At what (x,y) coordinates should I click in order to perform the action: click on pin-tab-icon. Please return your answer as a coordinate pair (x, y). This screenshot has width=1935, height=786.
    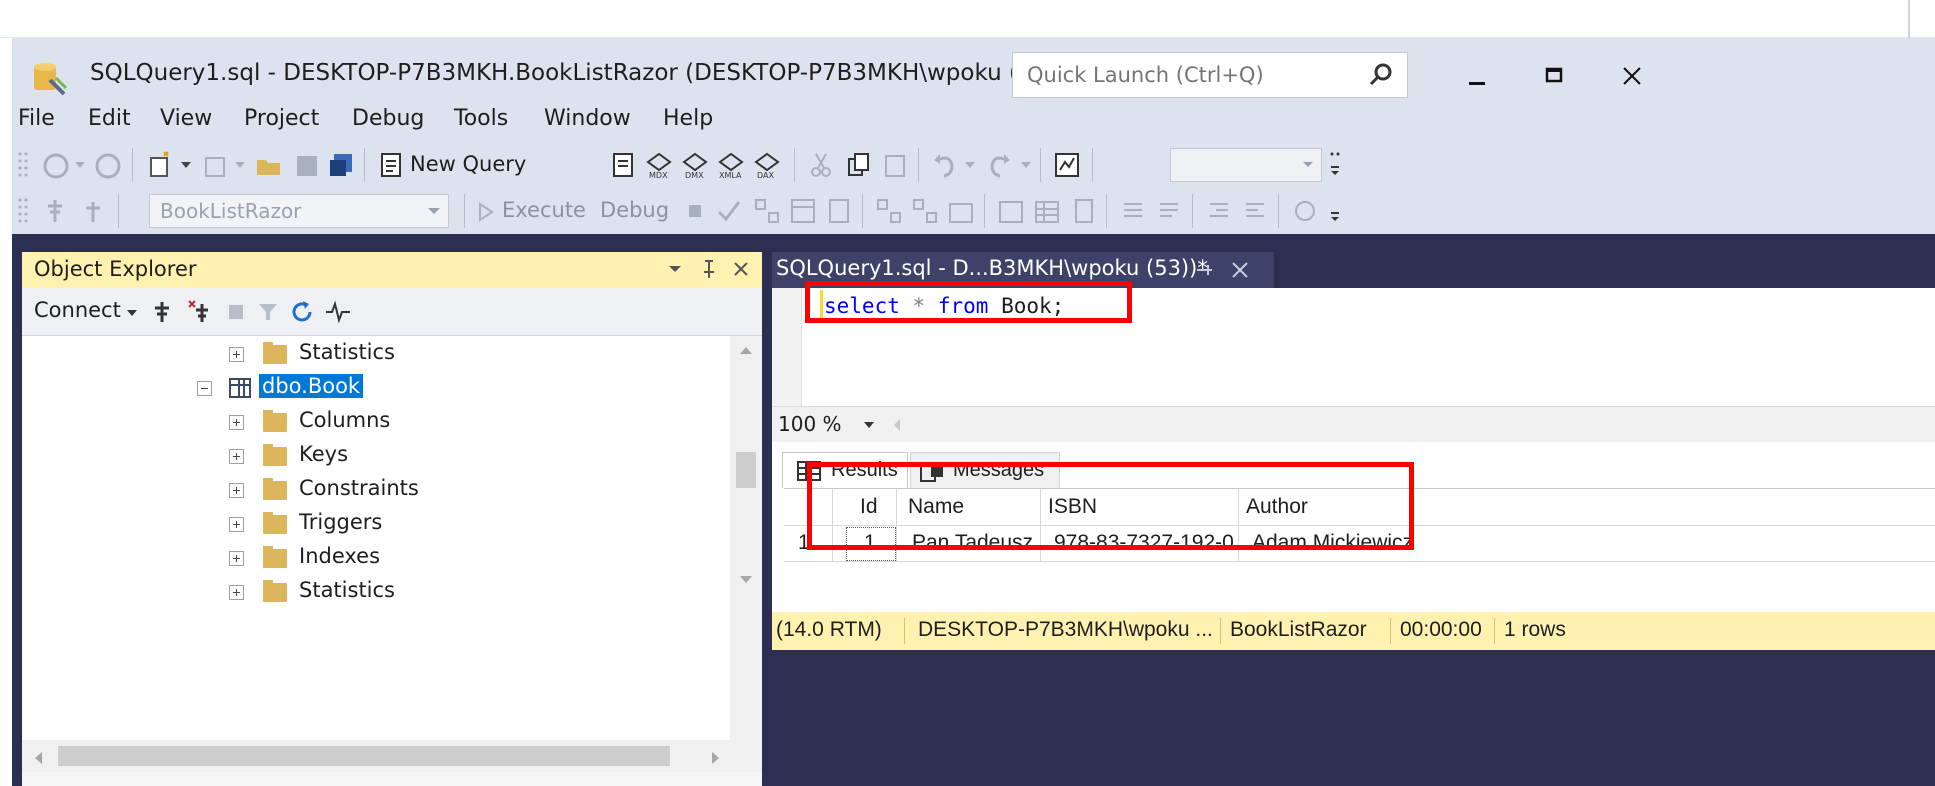
    Looking at the image, I should click on (1204, 270).